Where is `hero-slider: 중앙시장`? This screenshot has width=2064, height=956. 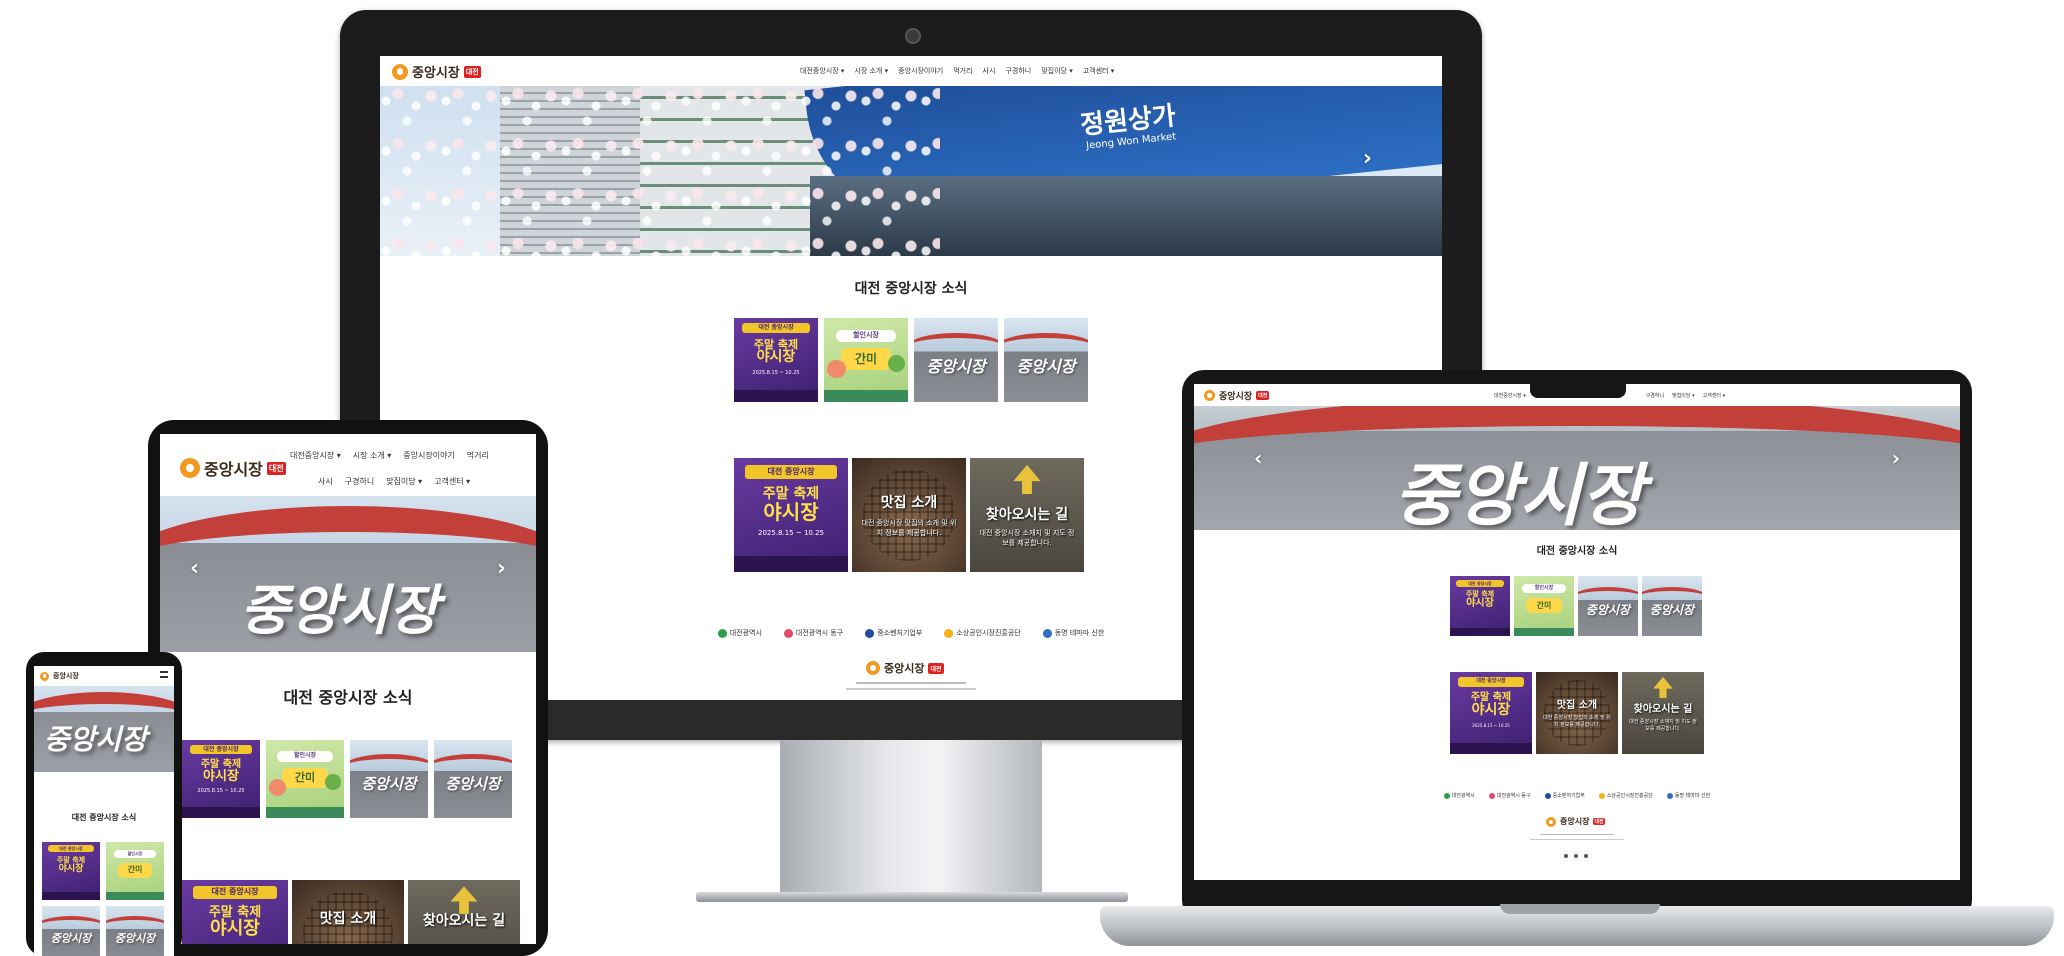
hero-slider: 중앙시장 is located at coordinates (104, 729).